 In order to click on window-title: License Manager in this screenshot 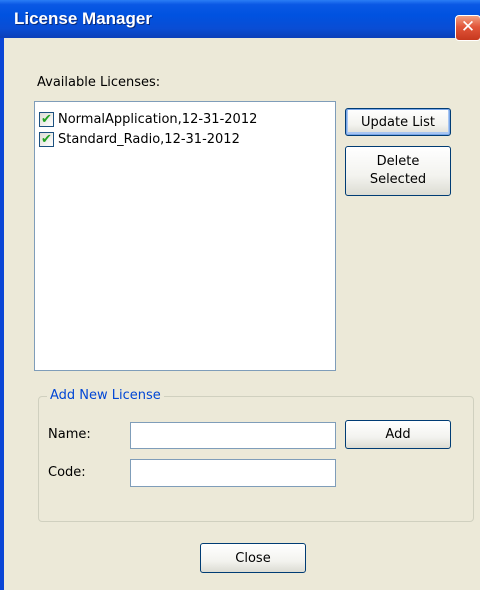, I will do `click(83, 18)`.